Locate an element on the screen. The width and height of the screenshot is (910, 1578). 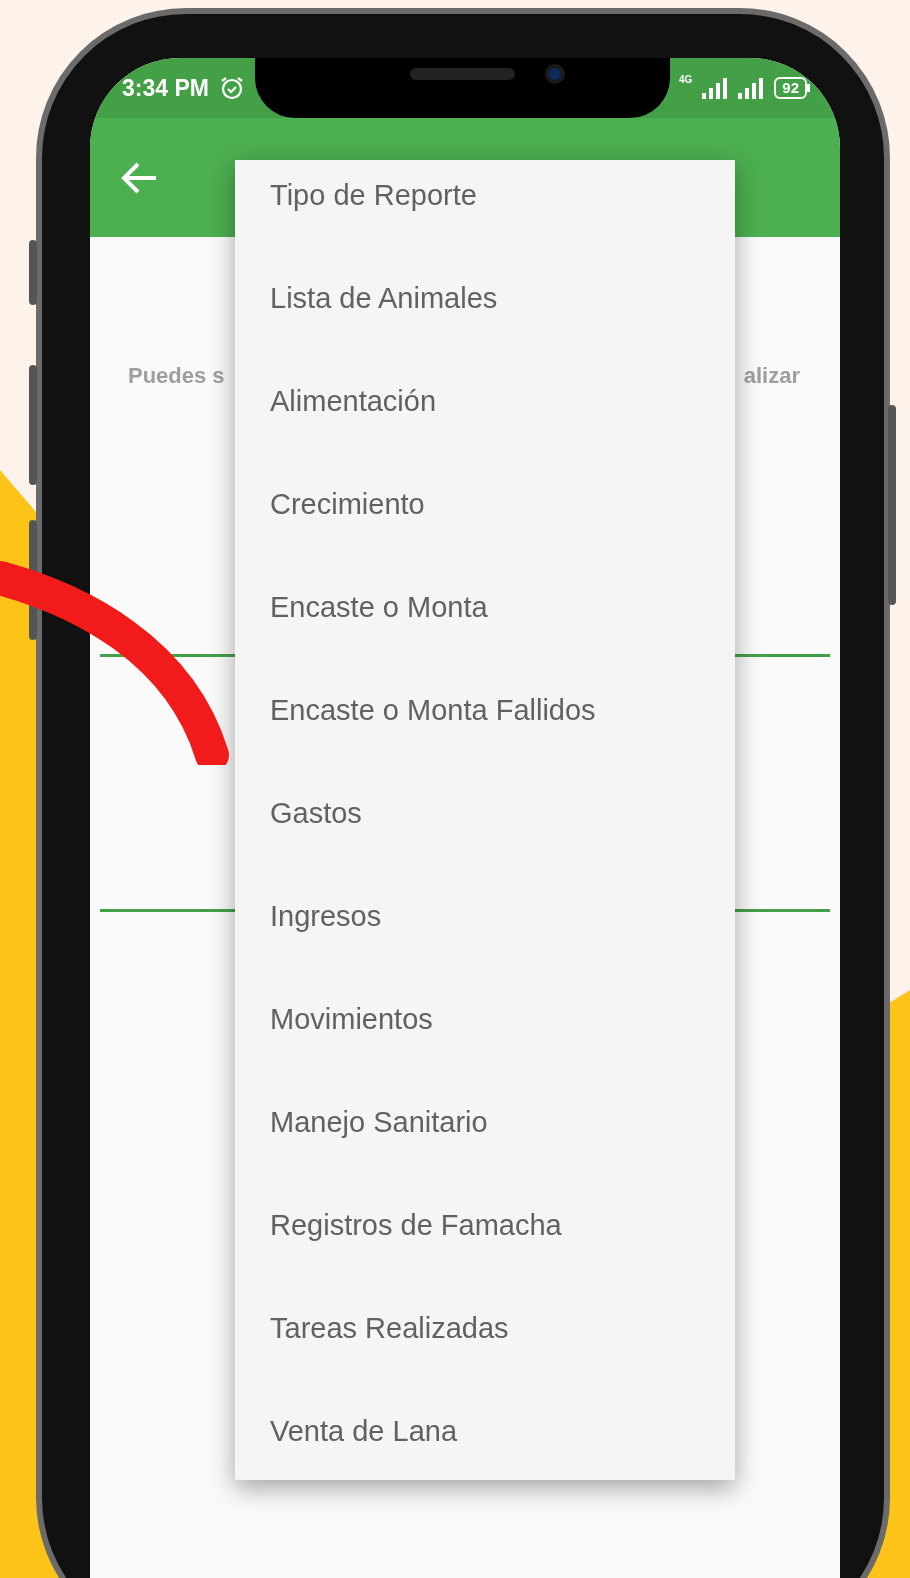
network-label: 4G is located at coordinates (685, 80).